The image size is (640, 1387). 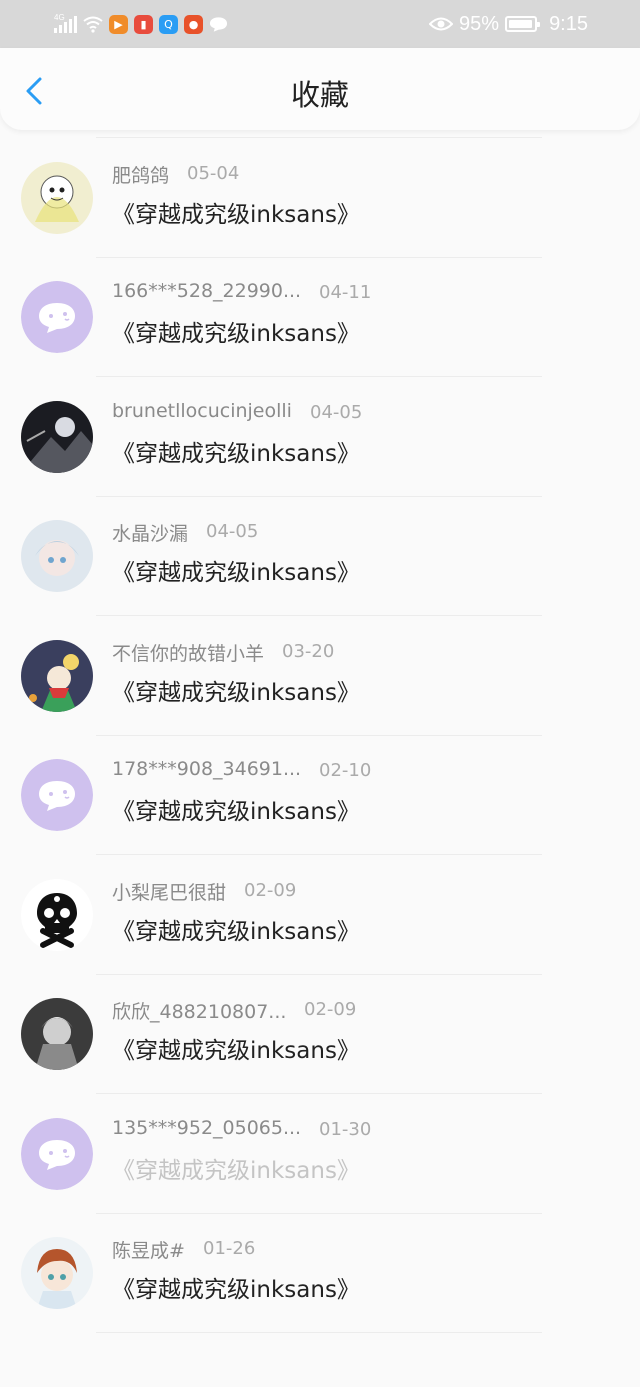 What do you see at coordinates (65, 23) in the screenshot?
I see `signal-icon: 4G` at bounding box center [65, 23].